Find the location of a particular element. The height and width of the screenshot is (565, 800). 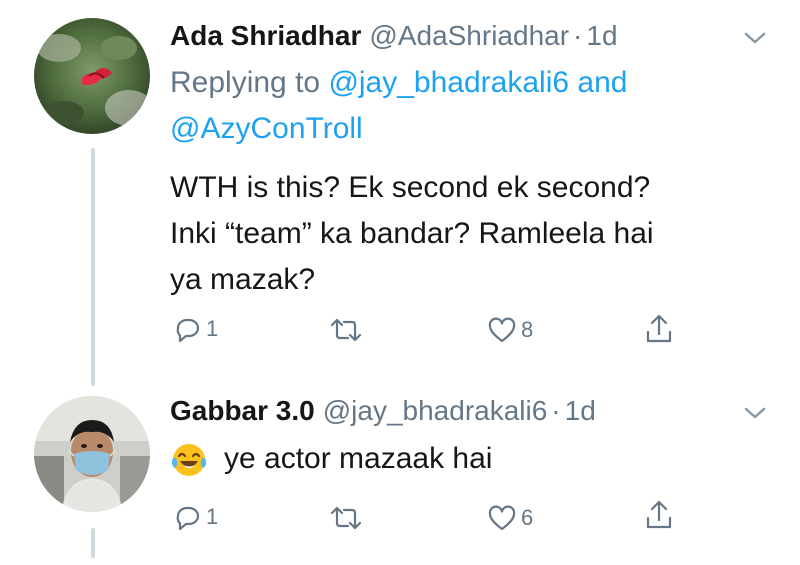

thread-line-top is located at coordinates (93, 267).